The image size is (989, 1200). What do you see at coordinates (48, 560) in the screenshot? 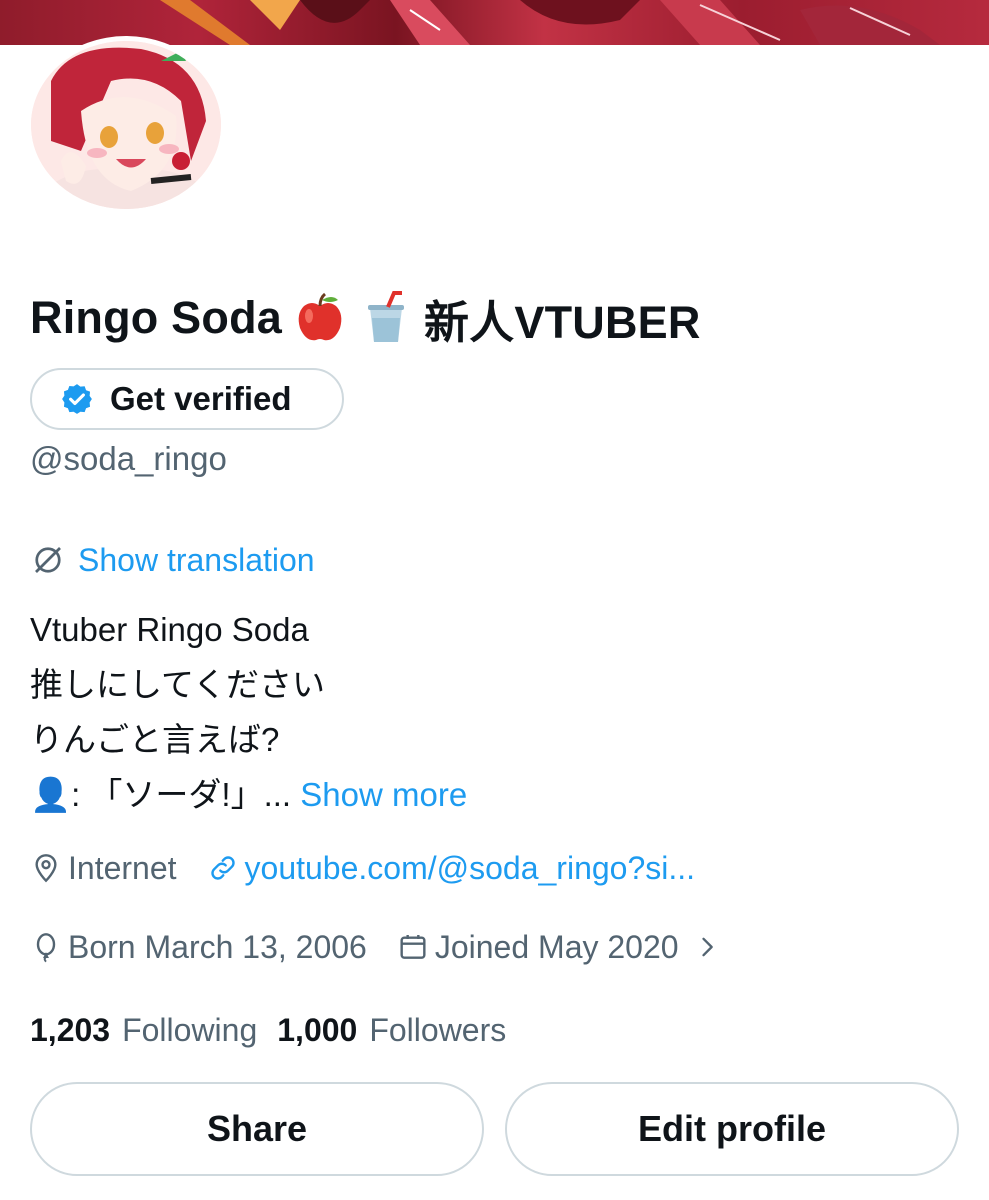
I see `translate-icon` at bounding box center [48, 560].